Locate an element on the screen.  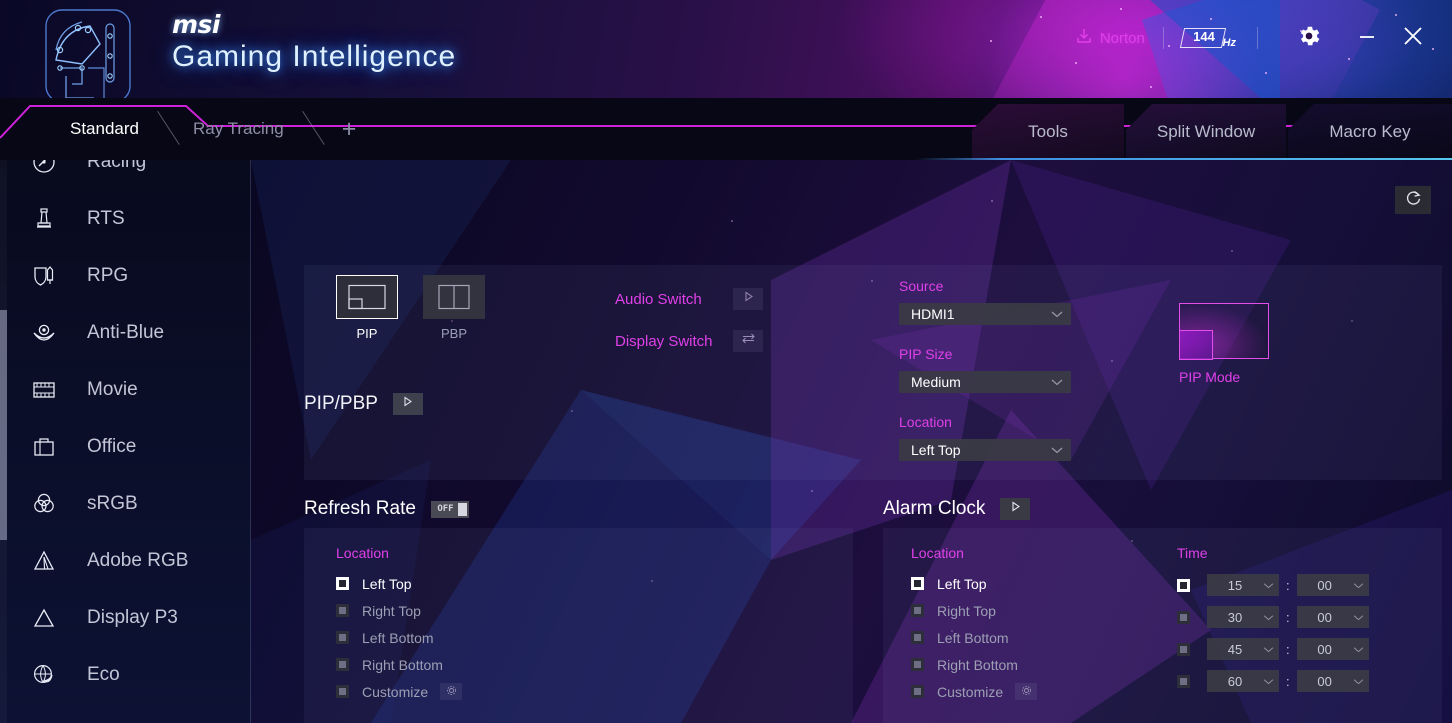
sidebar-item-movie: Movie is located at coordinates (125, 389).